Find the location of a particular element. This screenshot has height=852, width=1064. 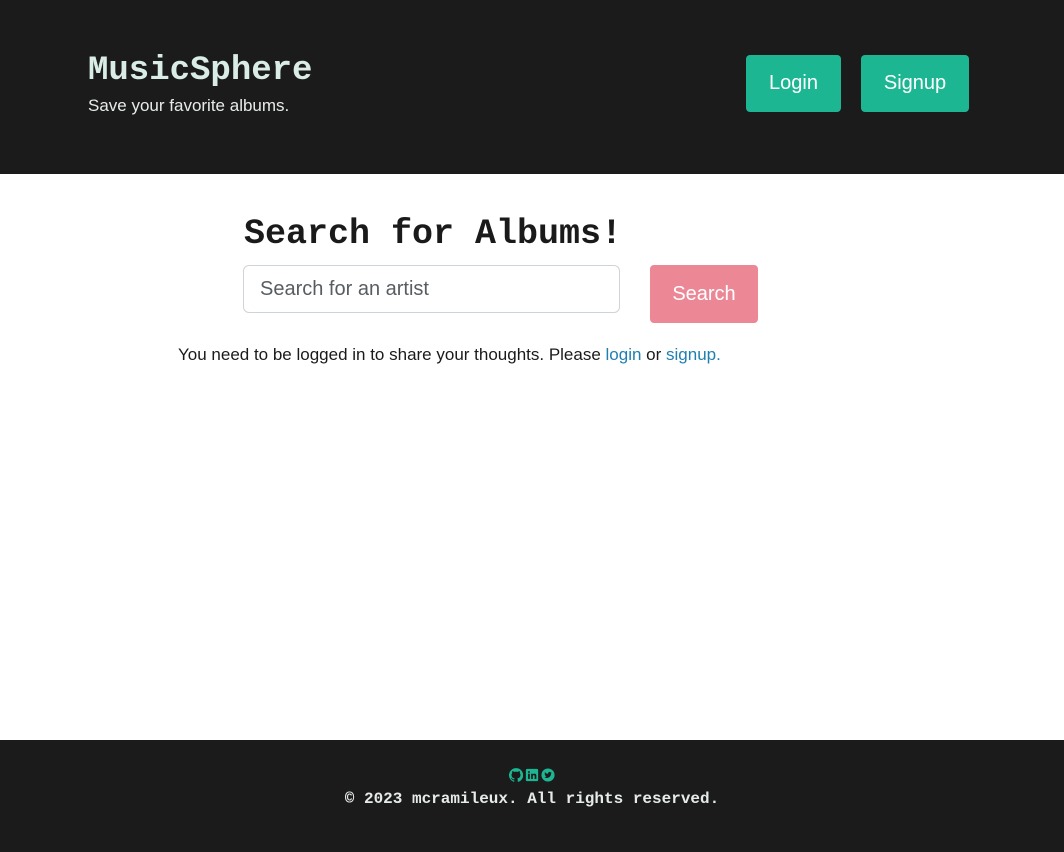

login-button: Login is located at coordinates (793, 83).